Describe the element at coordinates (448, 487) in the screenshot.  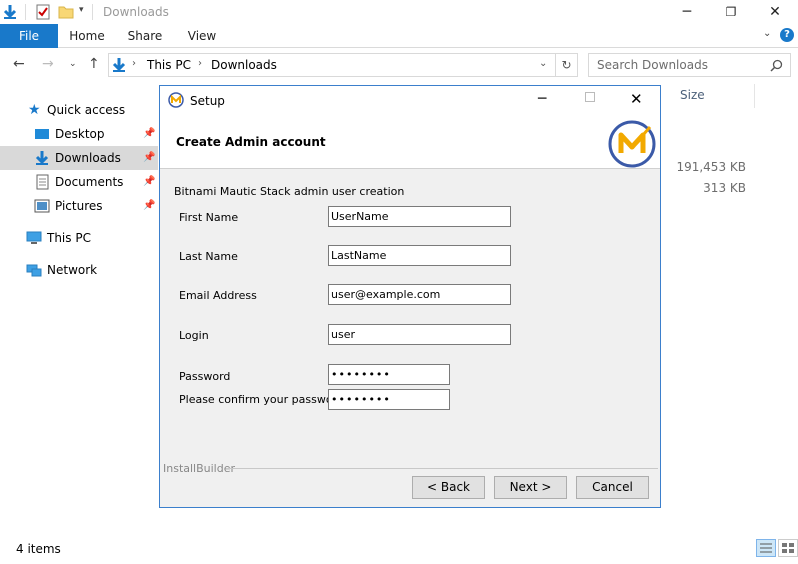
I see `back-button: < Back` at that location.